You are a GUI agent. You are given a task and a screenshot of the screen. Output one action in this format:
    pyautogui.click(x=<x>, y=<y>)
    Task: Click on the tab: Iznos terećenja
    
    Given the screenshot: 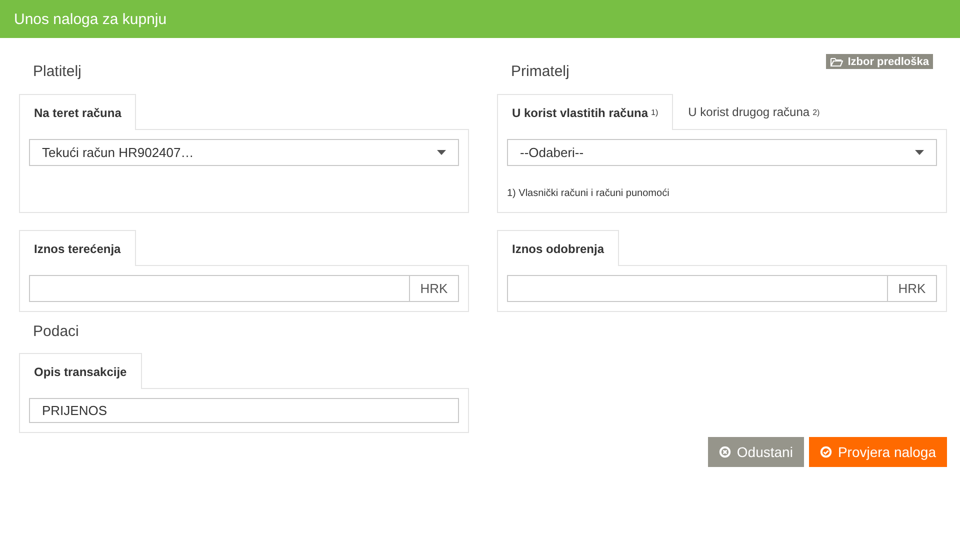 What is the action you would take?
    pyautogui.click(x=77, y=248)
    